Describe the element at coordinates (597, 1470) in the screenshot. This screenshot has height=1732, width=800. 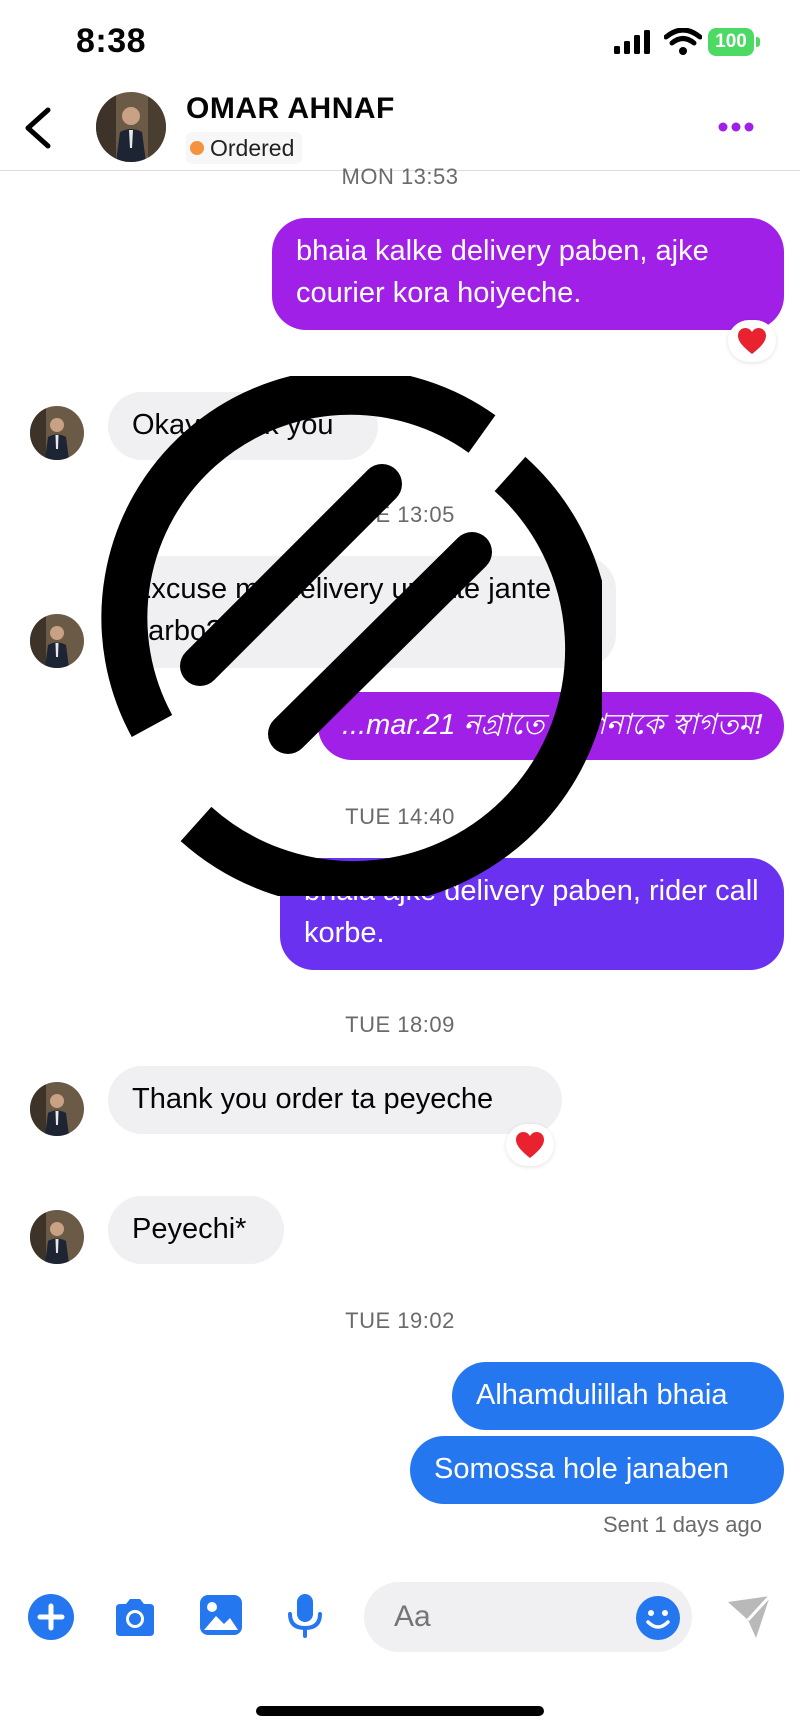
I see `message-outgoing: Somossa hole janaben` at that location.